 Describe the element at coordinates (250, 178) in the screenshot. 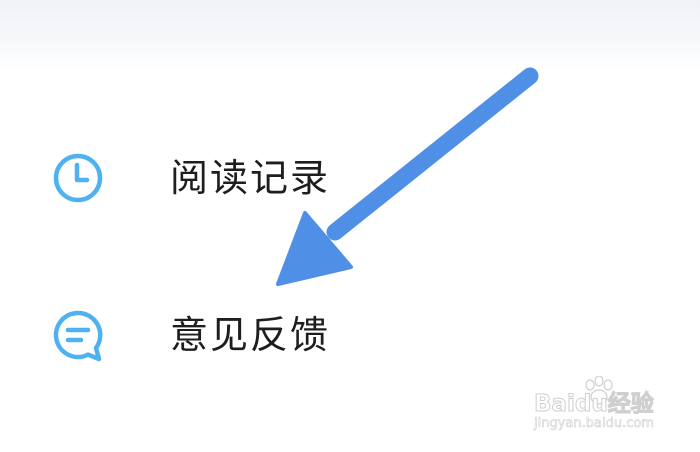

I see `menu-item-label: 阅读记录` at that location.